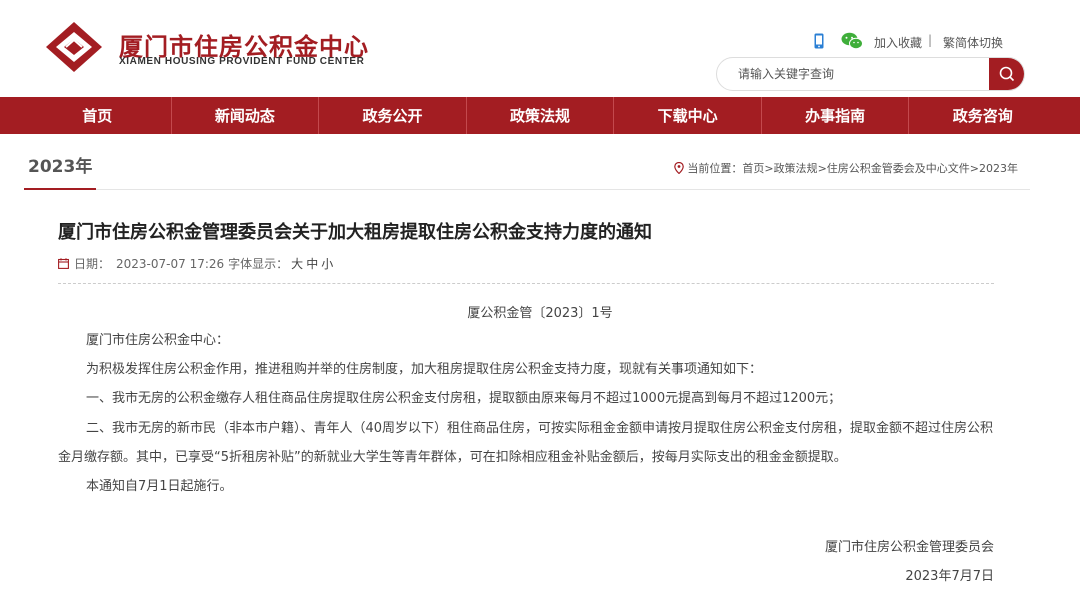 The height and width of the screenshot is (600, 1080). Describe the element at coordinates (679, 168) in the screenshot. I see `location-pin-icon` at that location.